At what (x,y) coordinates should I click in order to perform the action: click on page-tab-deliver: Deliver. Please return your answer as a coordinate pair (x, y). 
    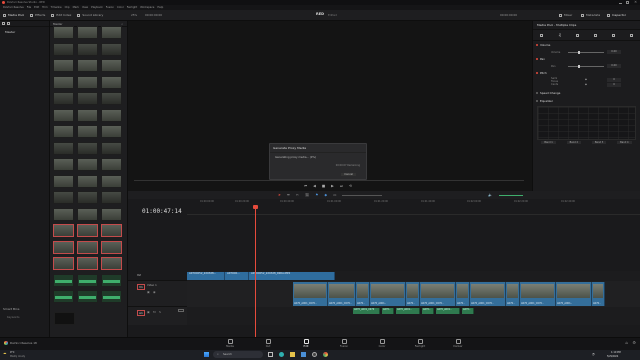
    Looking at the image, I should click on (458, 343).